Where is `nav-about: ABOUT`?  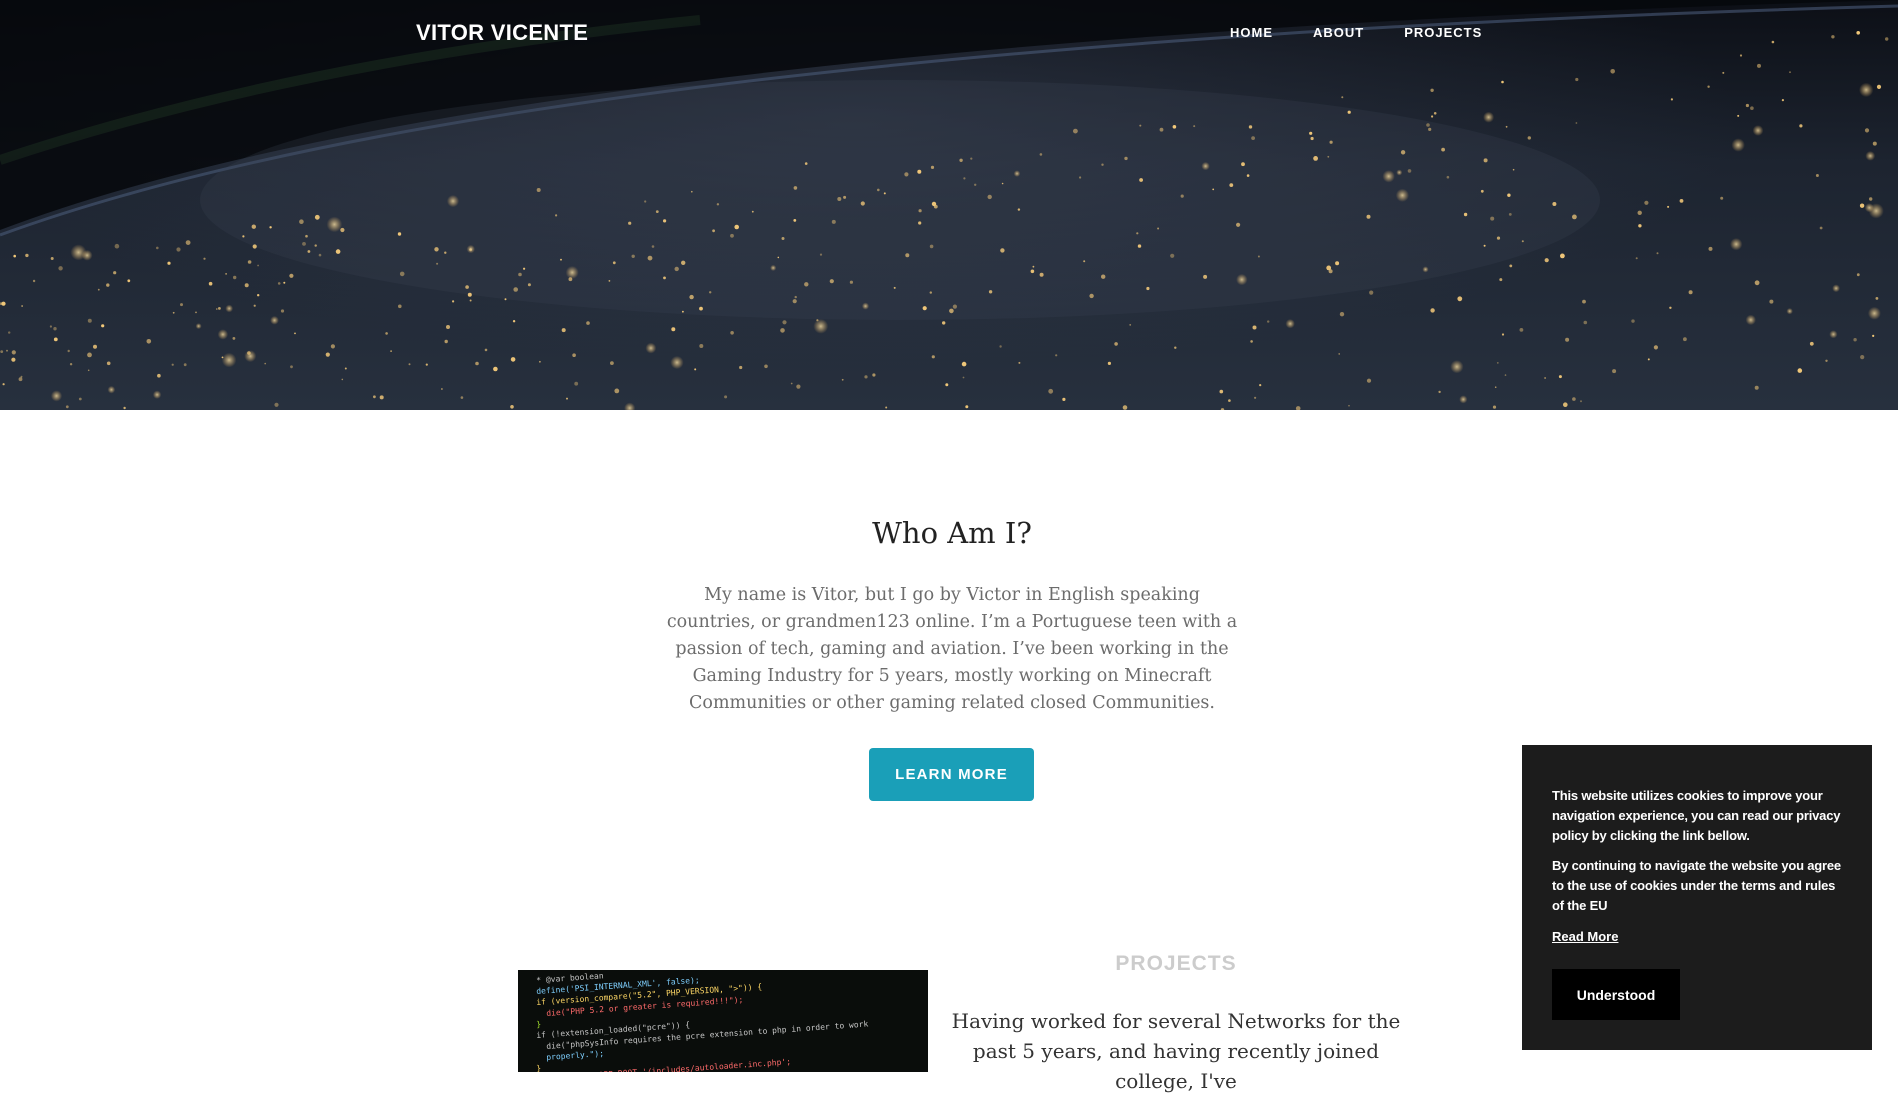 nav-about: ABOUT is located at coordinates (1338, 32).